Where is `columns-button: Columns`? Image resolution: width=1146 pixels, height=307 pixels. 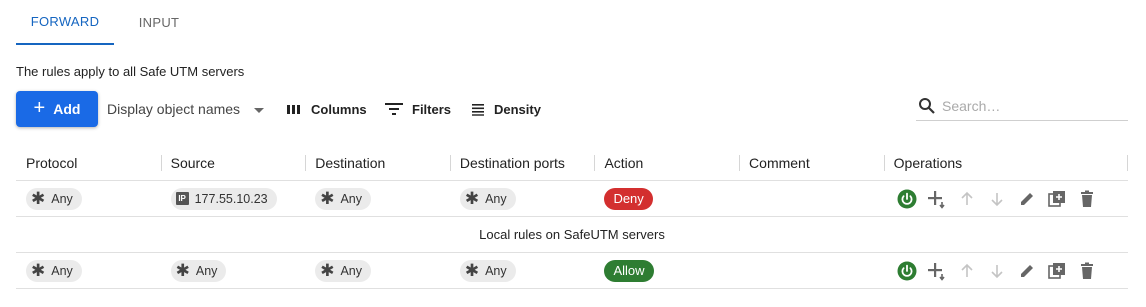
columns-button: Columns is located at coordinates (326, 109).